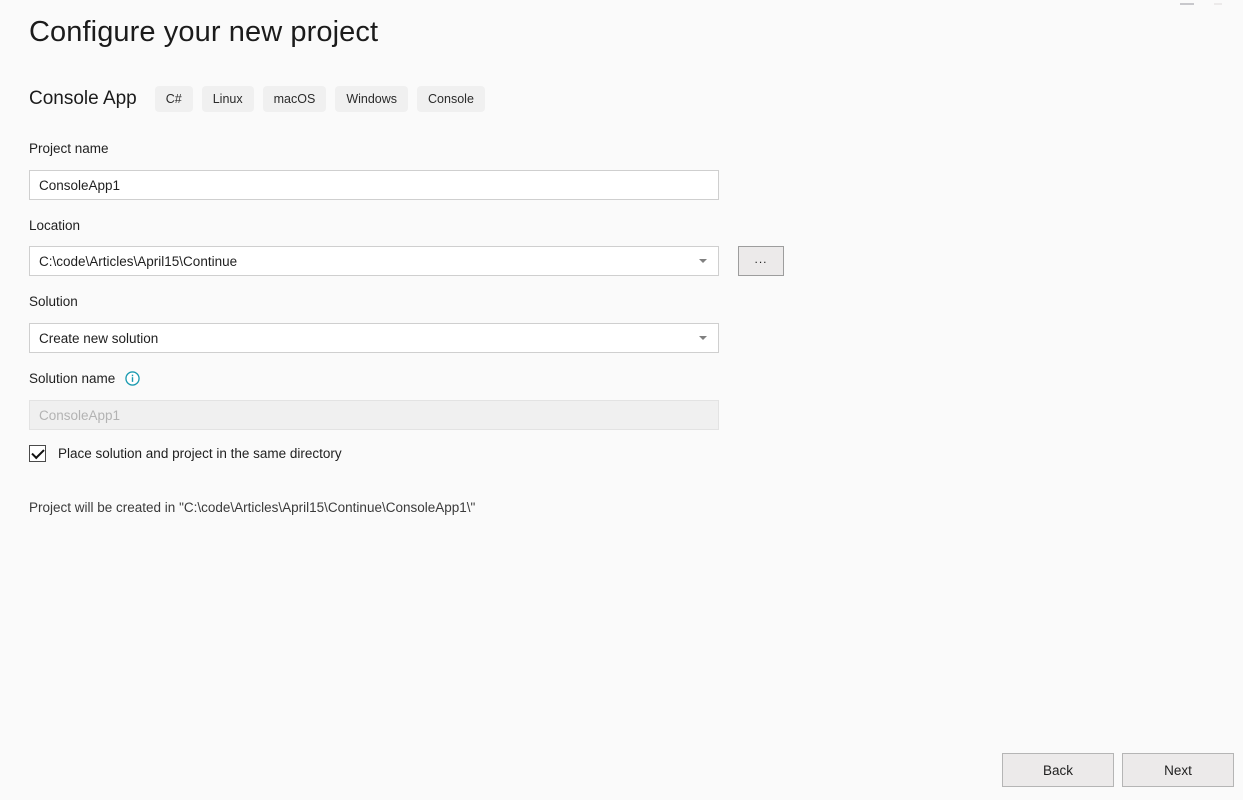 The height and width of the screenshot is (800, 1243). I want to click on check-icon, so click(37, 452).